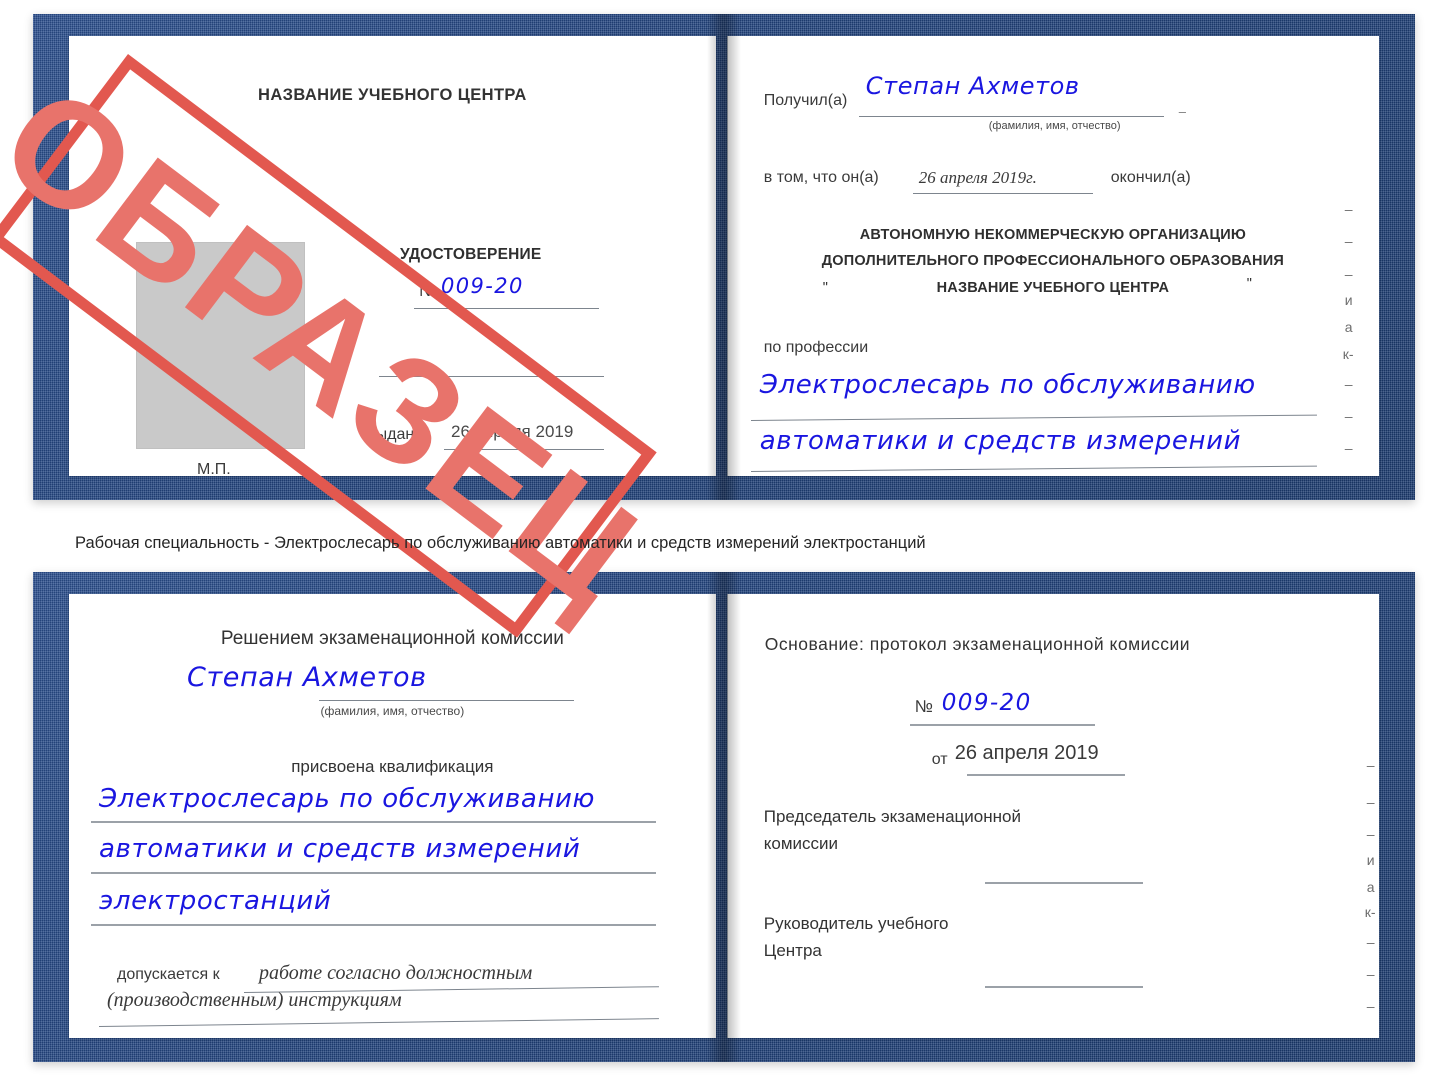 Image resolution: width=1448 pixels, height=1085 pixels. What do you see at coordinates (168, 974) in the screenshot?
I see `admitted-label: допускается к` at bounding box center [168, 974].